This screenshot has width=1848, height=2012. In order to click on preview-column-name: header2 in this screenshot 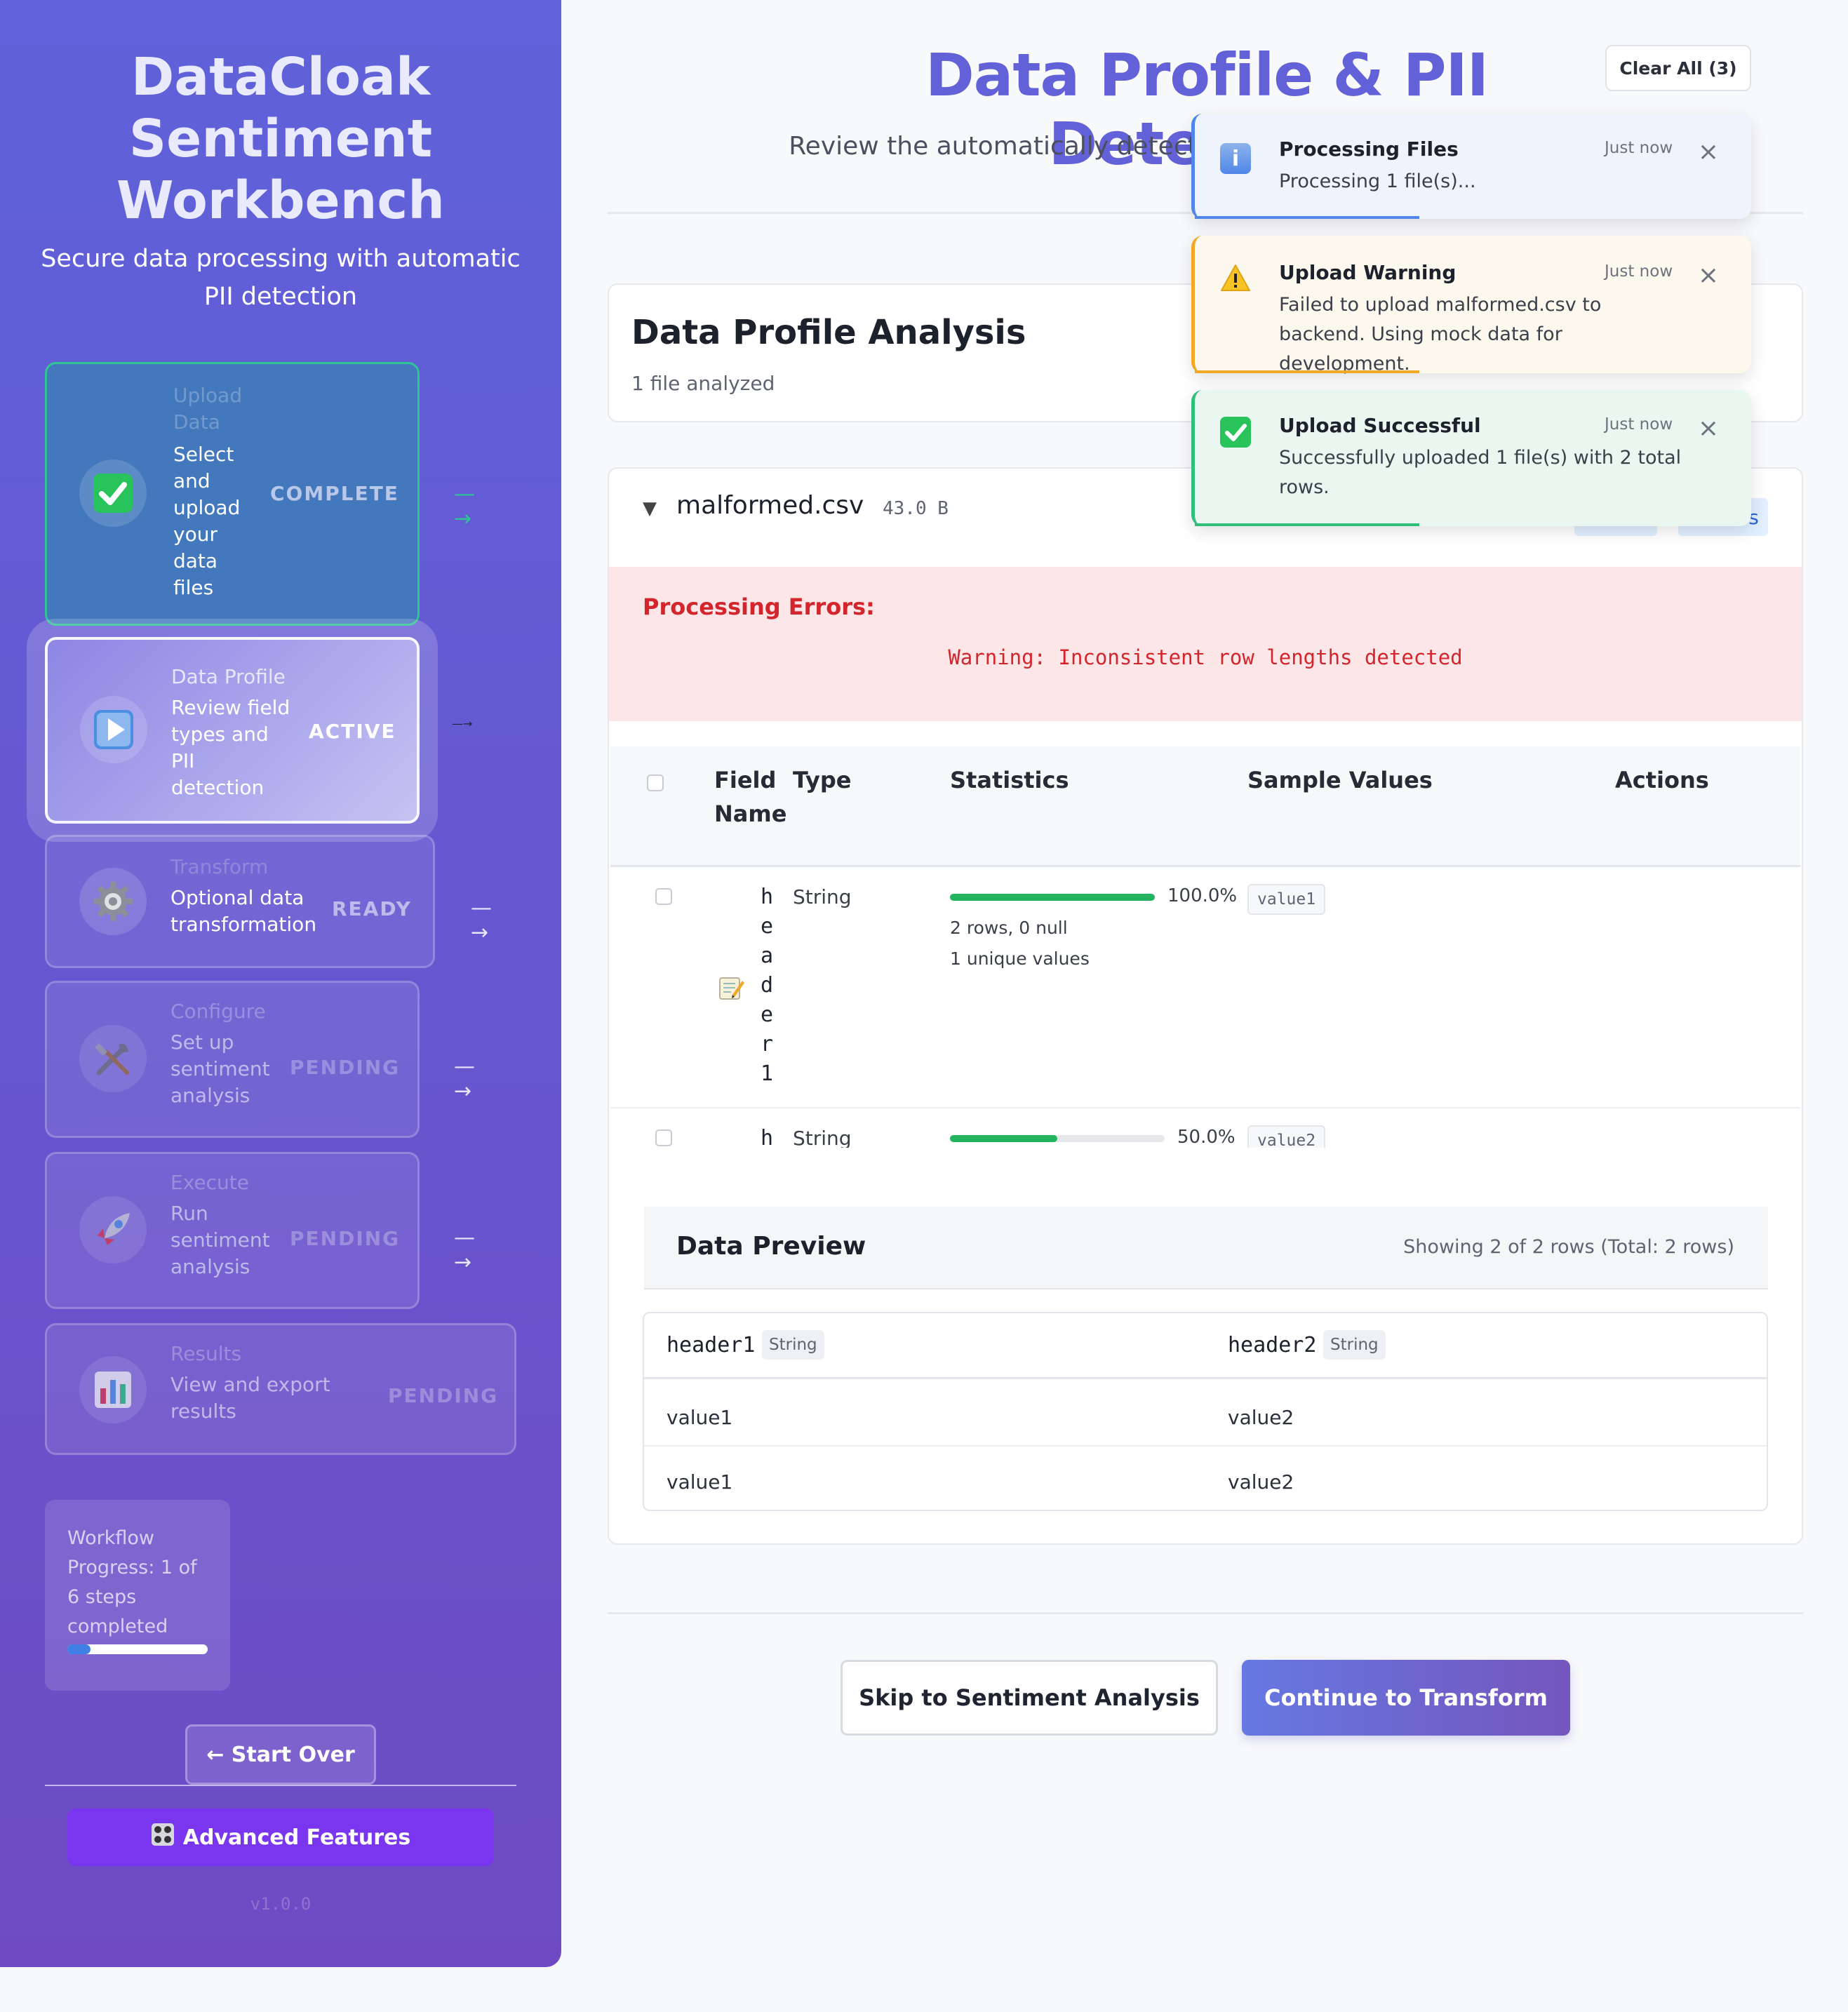, I will do `click(1272, 1345)`.